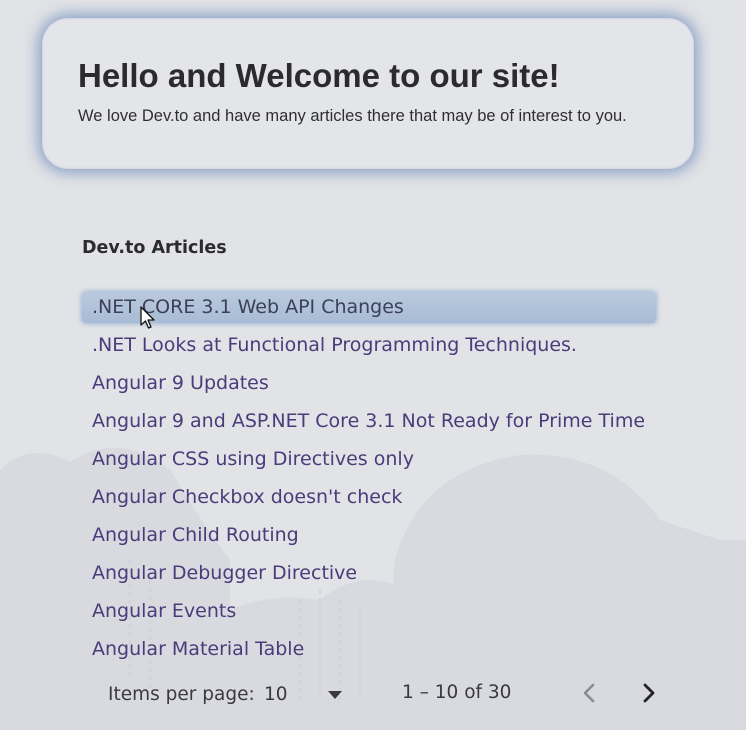  I want to click on articles-heading: Dev.to Articles, so click(154, 248).